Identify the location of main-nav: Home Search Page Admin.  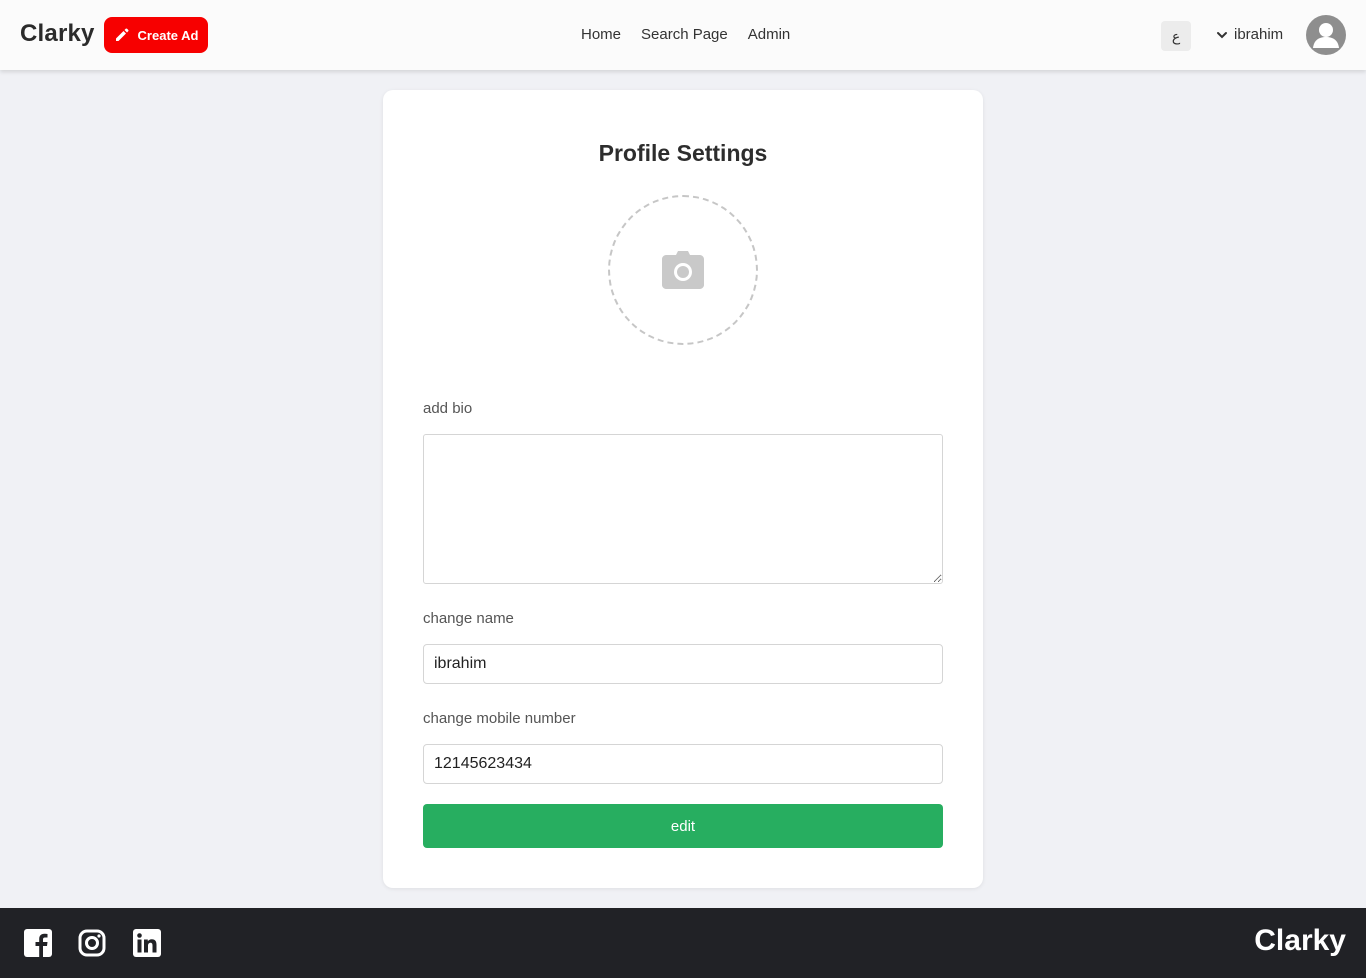
(685, 34).